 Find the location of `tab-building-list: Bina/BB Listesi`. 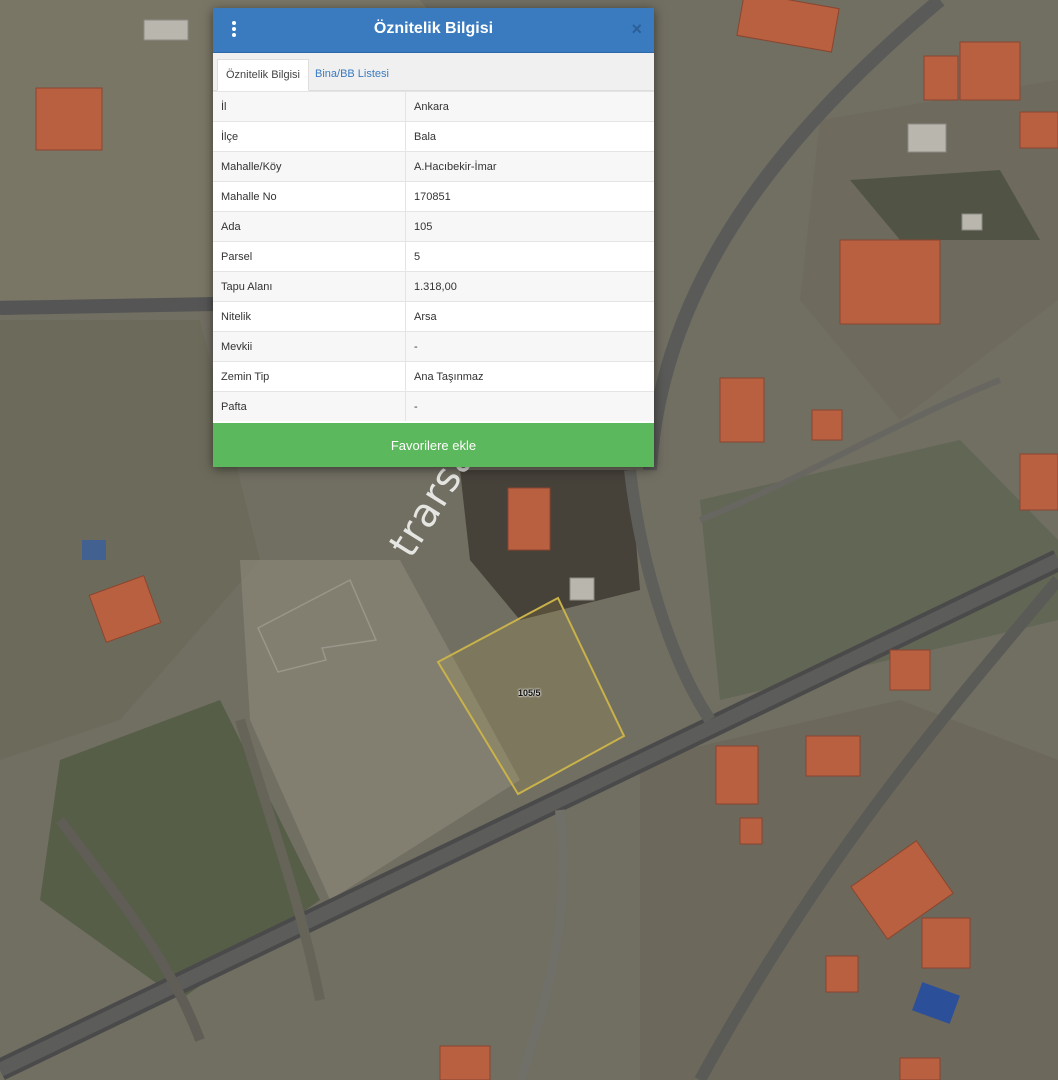

tab-building-list: Bina/BB Listesi is located at coordinates (352, 74).